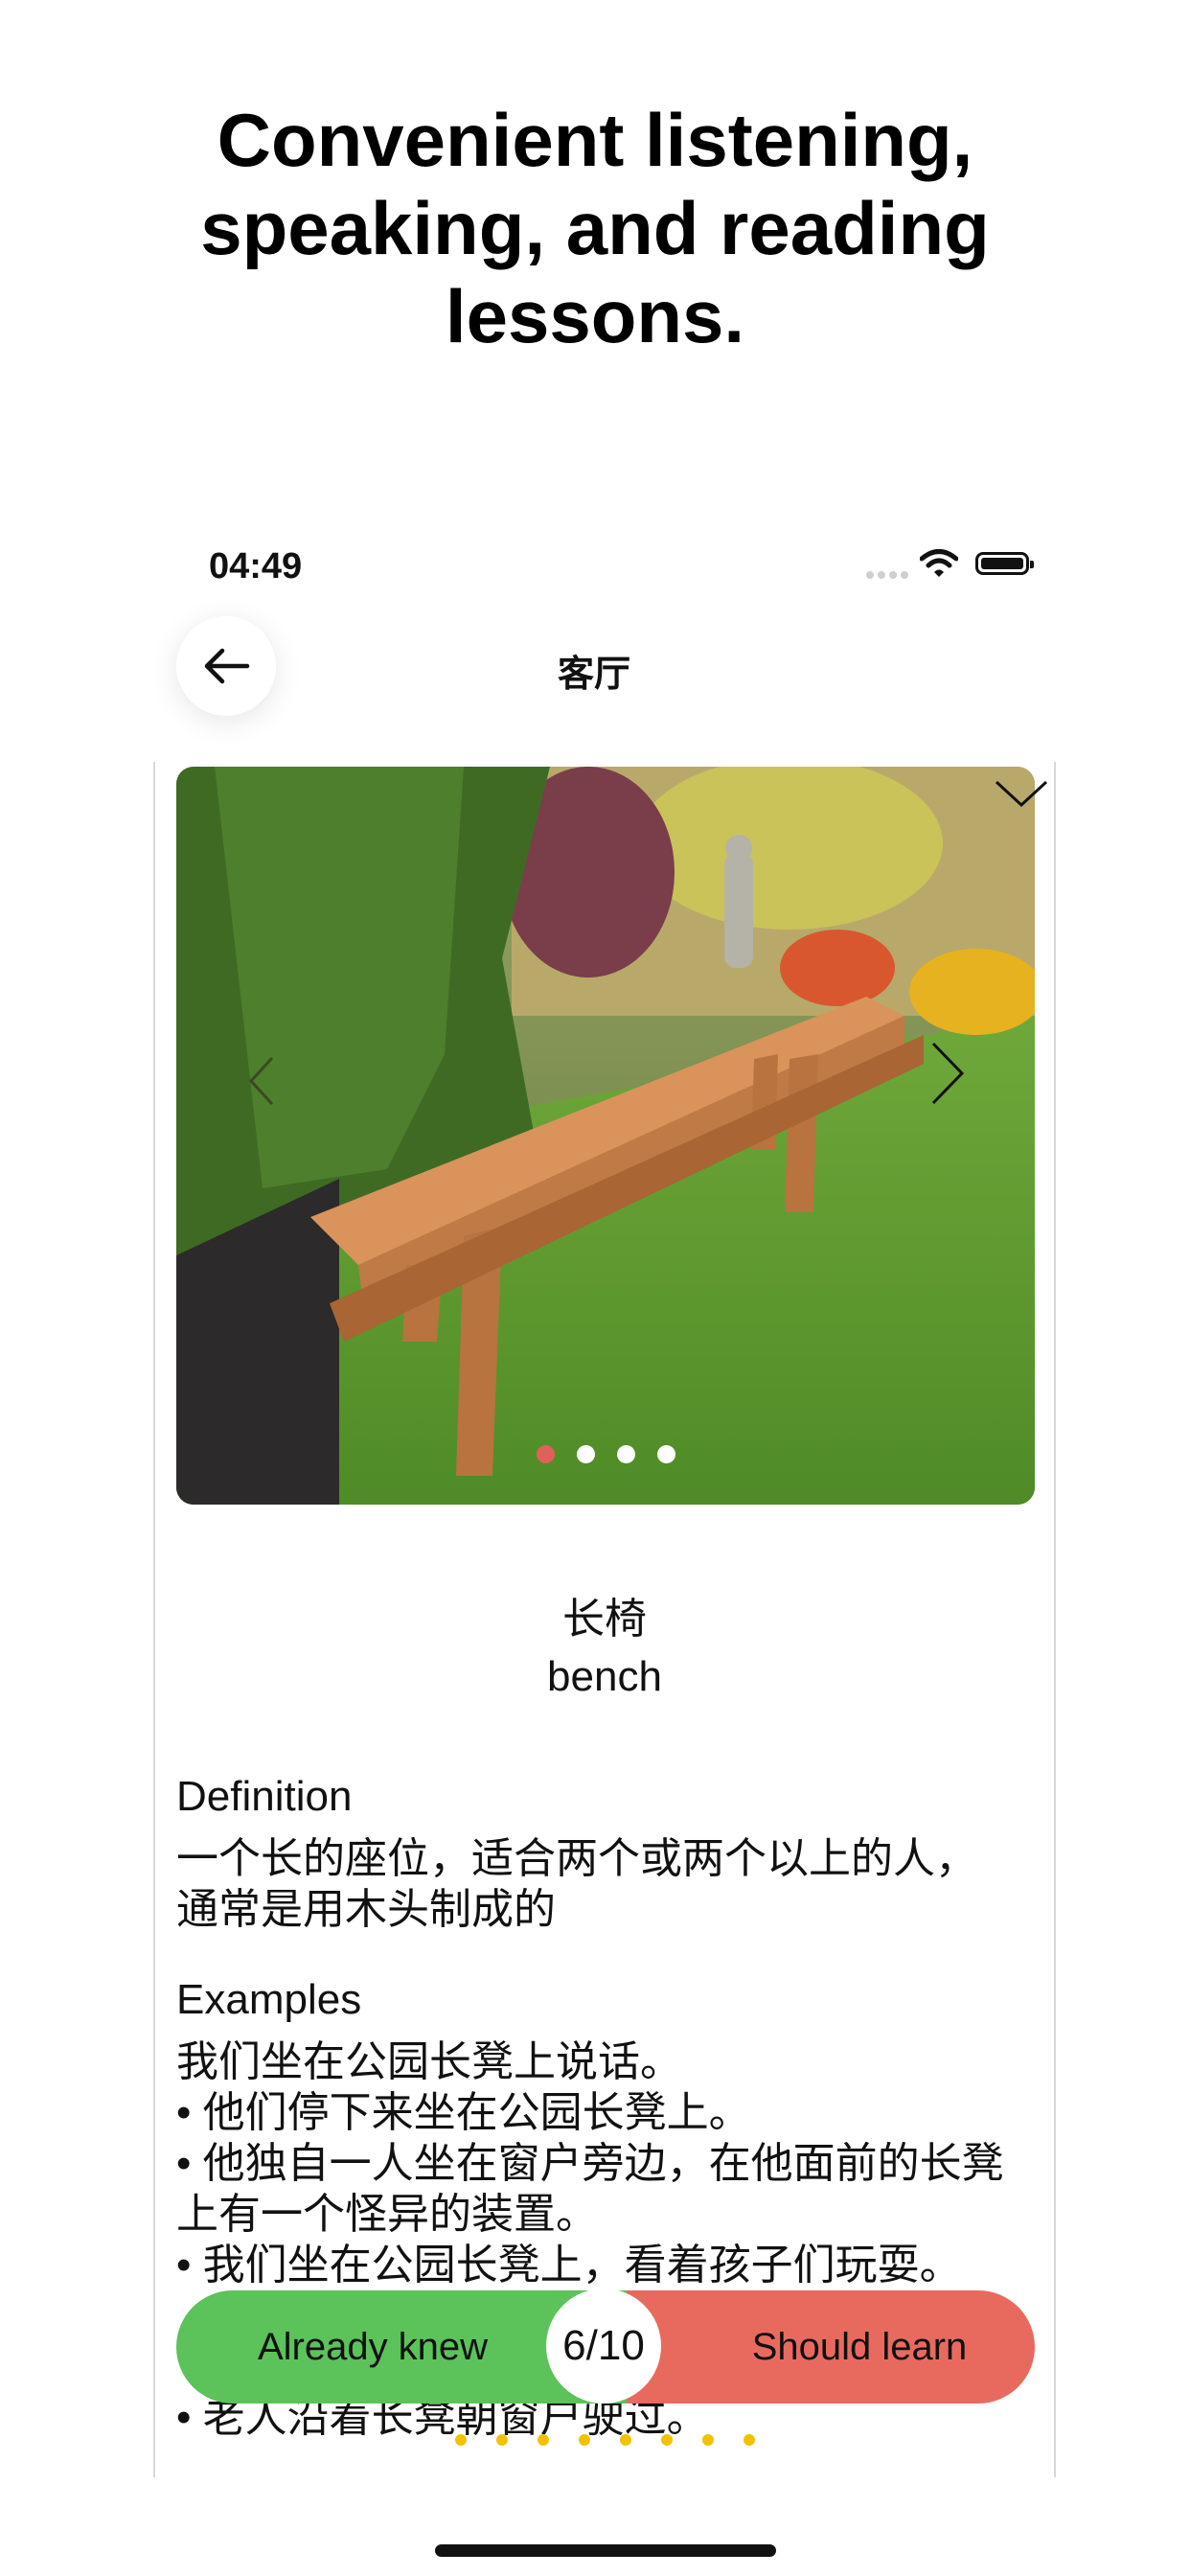 This screenshot has height=2576, width=1190. I want to click on status-bar: 04:49, so click(623, 568).